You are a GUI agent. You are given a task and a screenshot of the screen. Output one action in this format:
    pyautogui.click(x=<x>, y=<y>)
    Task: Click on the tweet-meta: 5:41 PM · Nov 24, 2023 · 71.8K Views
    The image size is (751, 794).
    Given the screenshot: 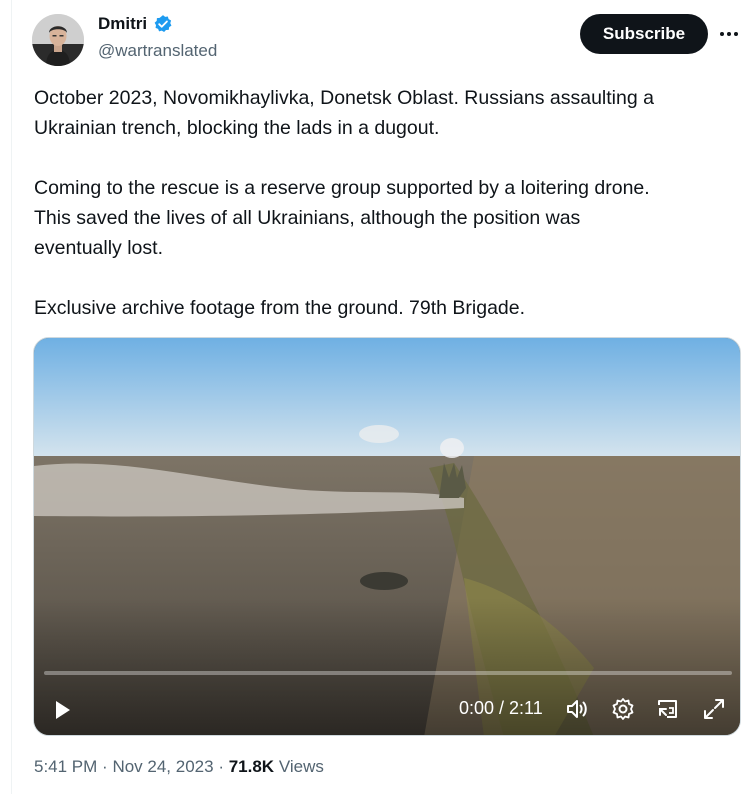 What is the action you would take?
    pyautogui.click(x=179, y=767)
    